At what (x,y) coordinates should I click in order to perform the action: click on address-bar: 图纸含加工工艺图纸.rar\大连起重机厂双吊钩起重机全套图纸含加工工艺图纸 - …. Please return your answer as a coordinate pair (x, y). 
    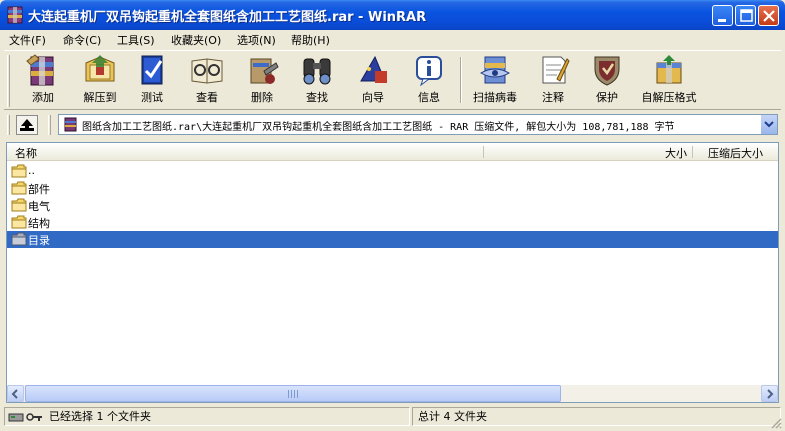
    Looking at the image, I should click on (392, 125).